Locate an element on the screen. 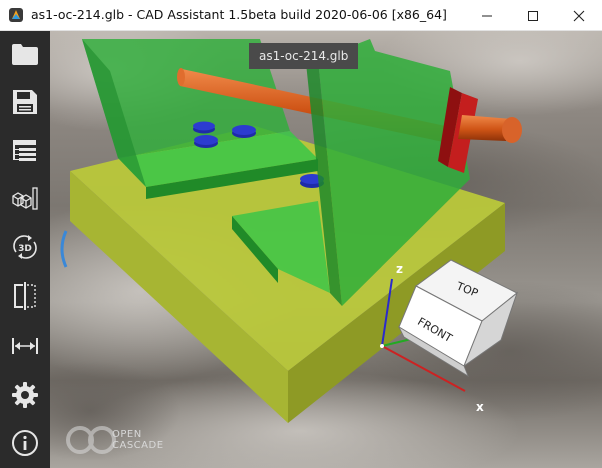 The width and height of the screenshot is (602, 468). watermark-text: OPEN CASCADE is located at coordinates (138, 440).